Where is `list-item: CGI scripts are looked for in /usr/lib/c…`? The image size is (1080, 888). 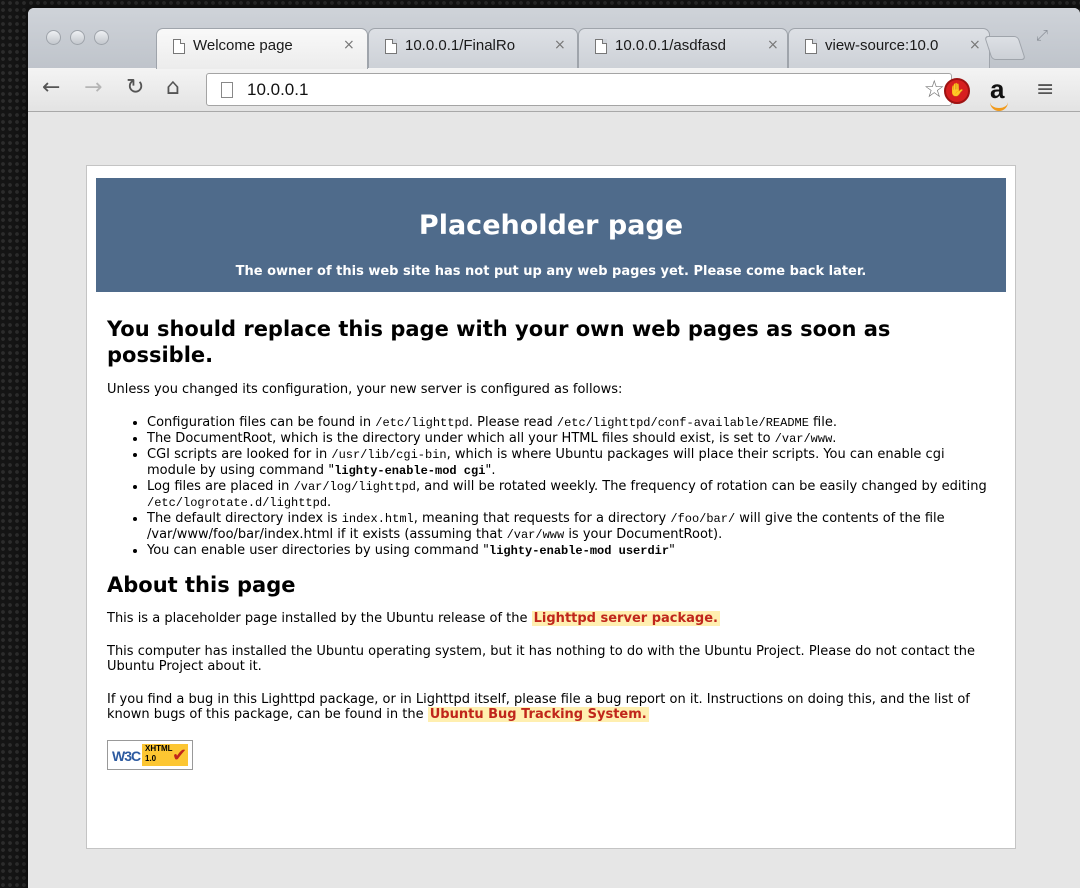
list-item: CGI scripts are looked for in /usr/lib/c… is located at coordinates (572, 463).